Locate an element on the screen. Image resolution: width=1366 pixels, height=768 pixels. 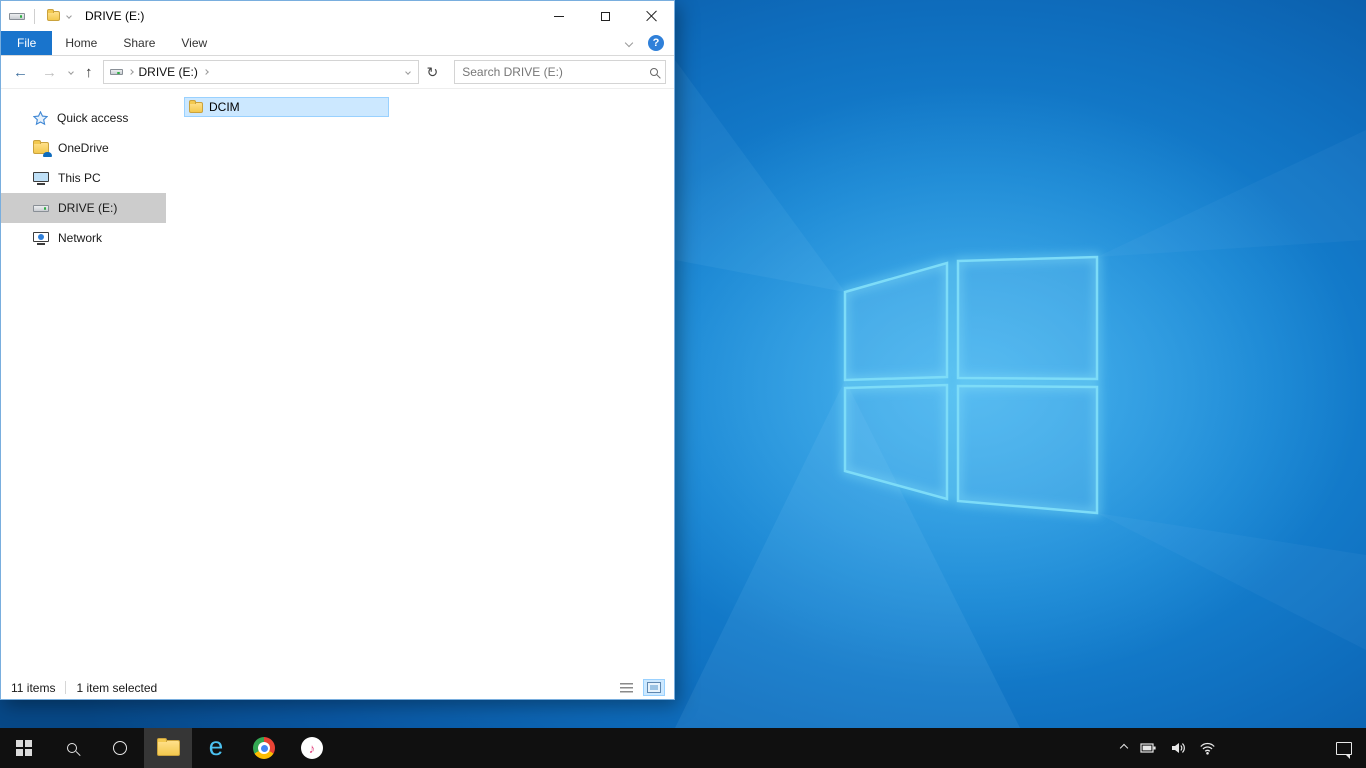
system-tray is located at coordinates (1167, 748).